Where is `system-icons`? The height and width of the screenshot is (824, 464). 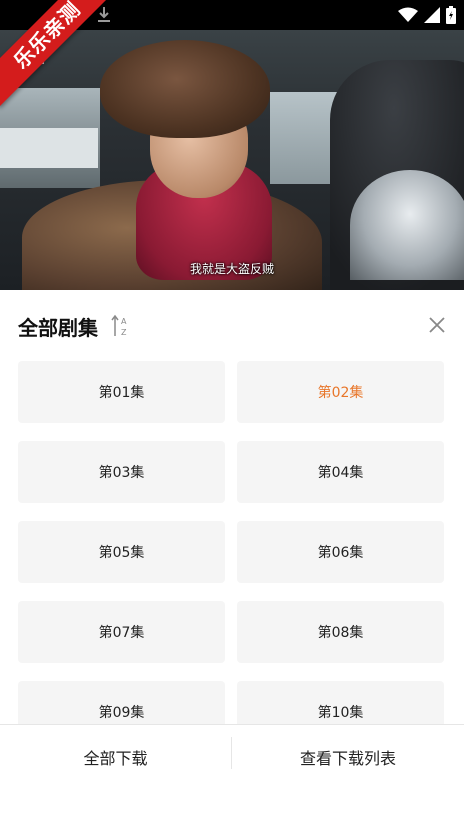
system-icons is located at coordinates (427, 15).